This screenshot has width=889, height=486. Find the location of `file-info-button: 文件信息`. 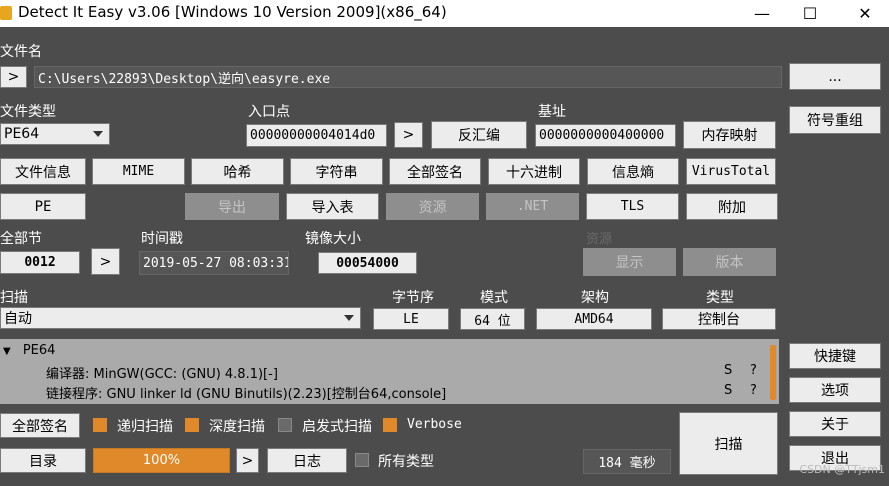

file-info-button: 文件信息 is located at coordinates (43, 171).